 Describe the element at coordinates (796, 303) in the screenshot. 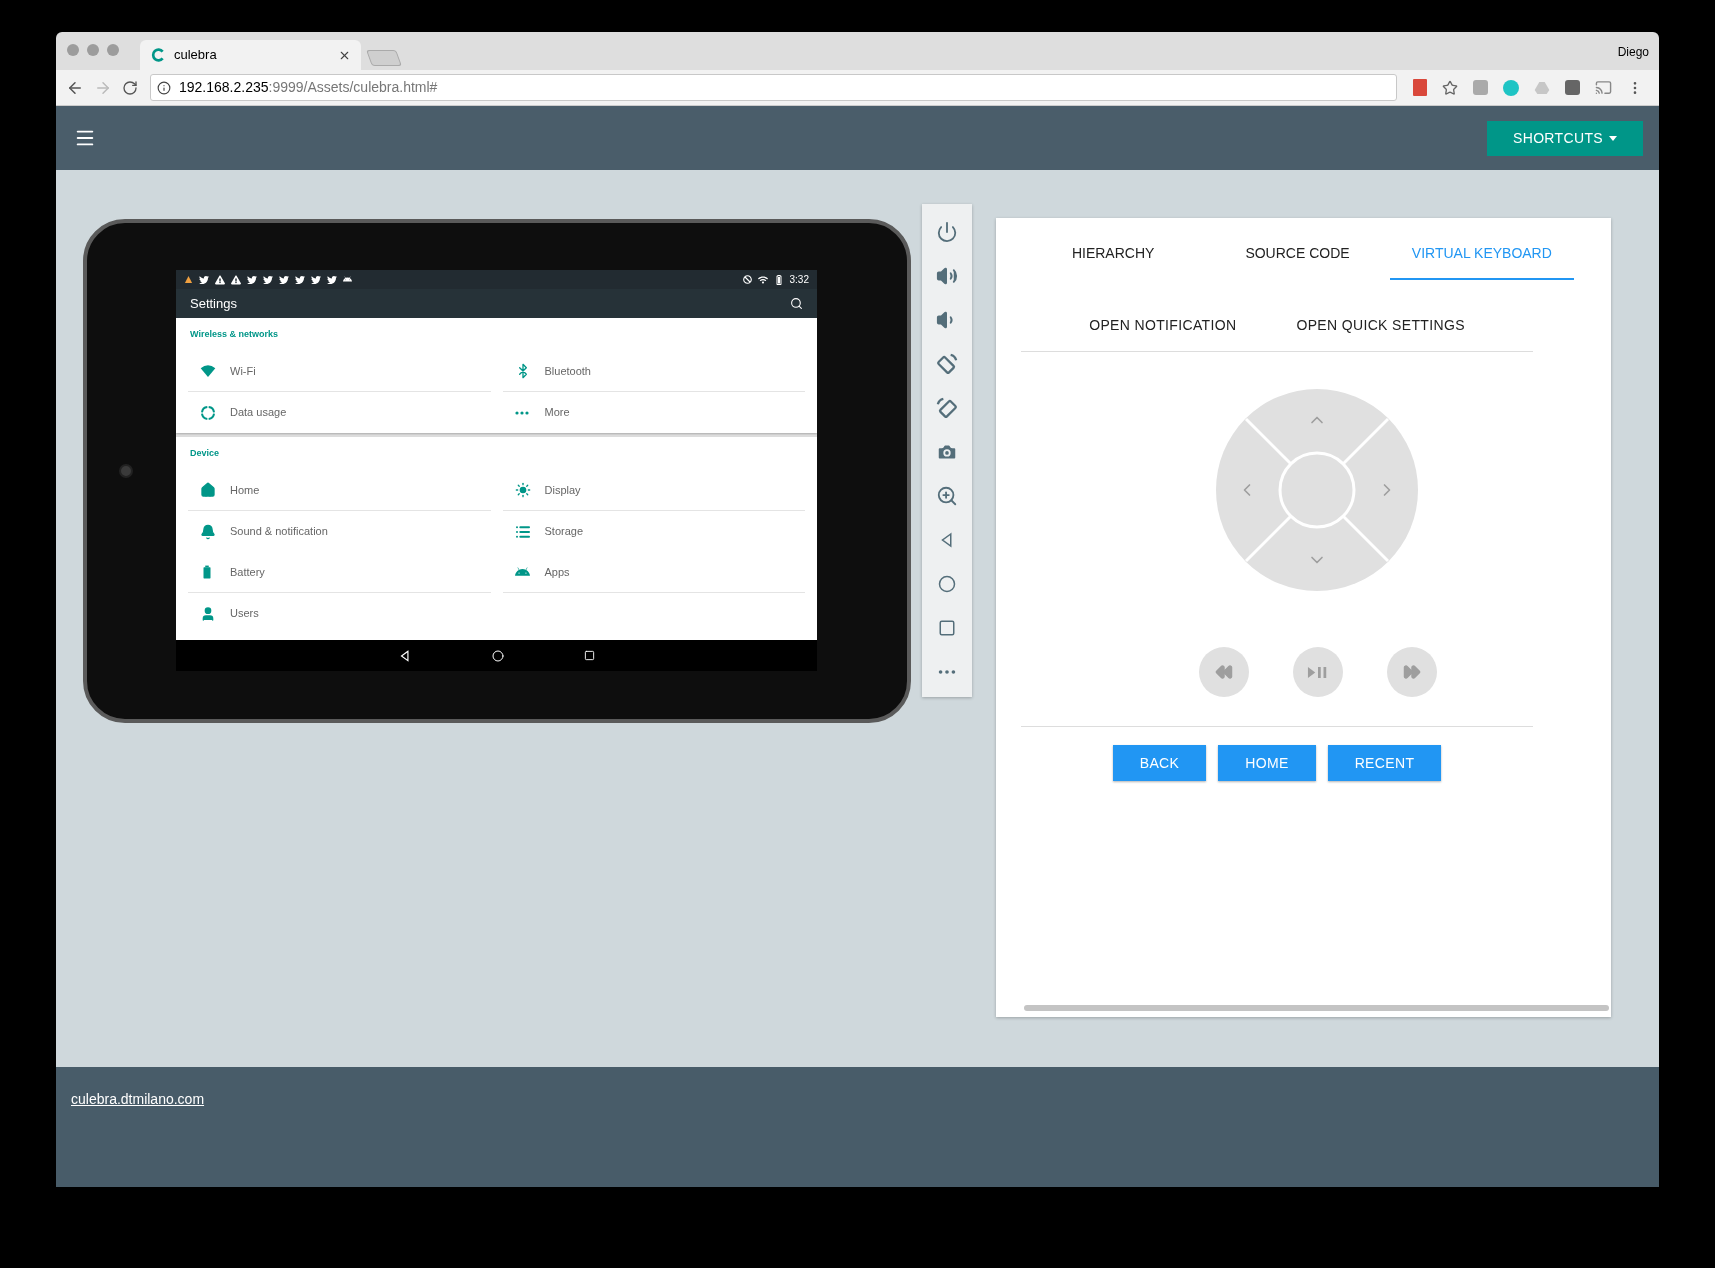

I see `search-icon` at that location.